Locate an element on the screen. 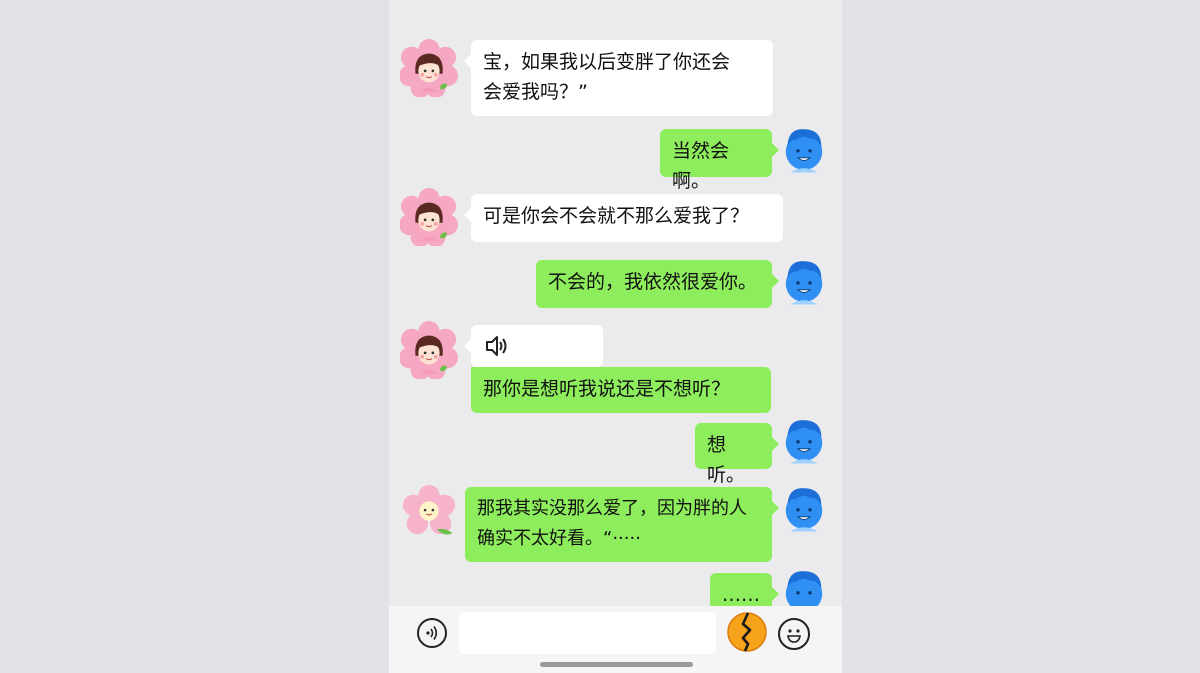  message-text-line: 宝，如果我以后变胖了你还会 is located at coordinates (607, 62).